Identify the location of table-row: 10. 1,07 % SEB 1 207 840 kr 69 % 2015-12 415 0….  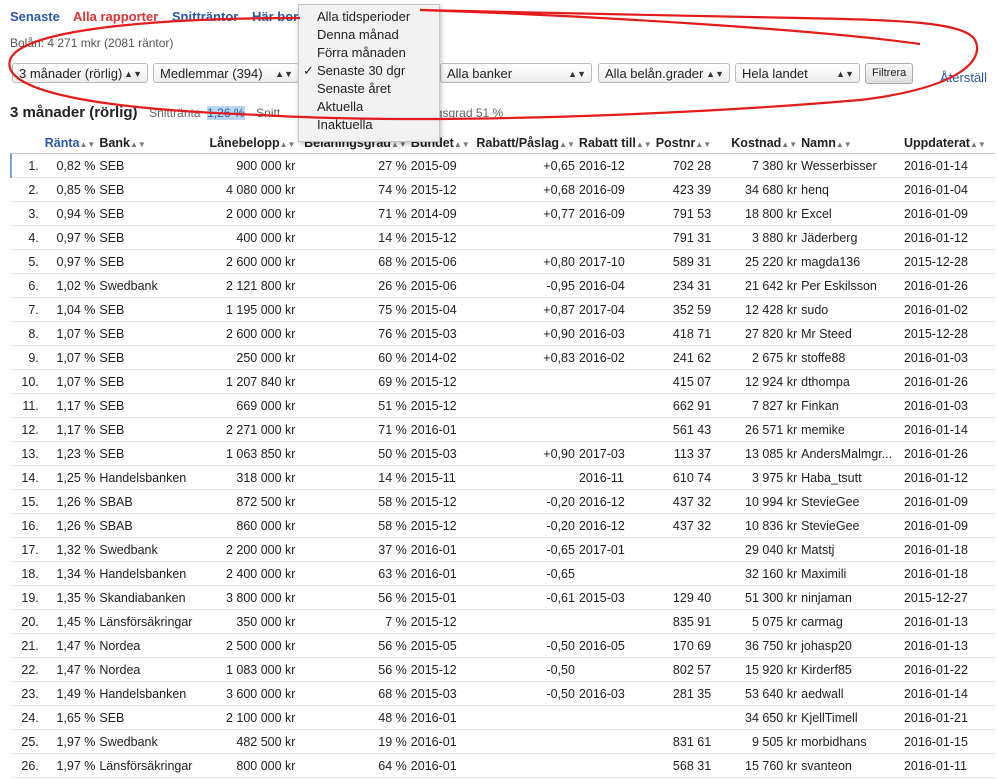
(503, 381).